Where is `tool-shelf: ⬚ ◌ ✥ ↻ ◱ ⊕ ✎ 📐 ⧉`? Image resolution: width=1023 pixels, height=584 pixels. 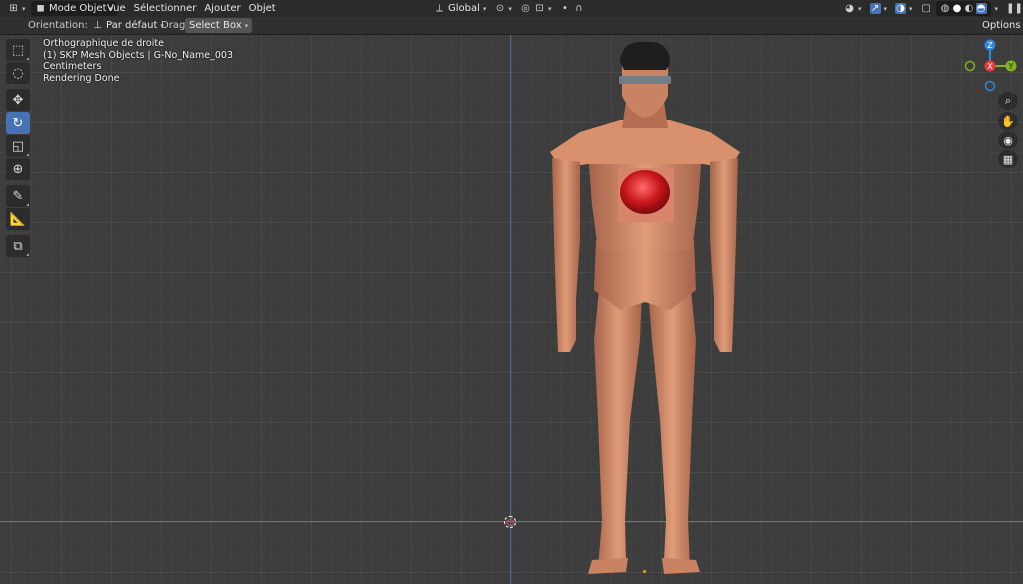
tool-shelf: ⬚ ◌ ✥ ↻ ◱ ⊕ ✎ 📐 ⧉ is located at coordinates (18, 148).